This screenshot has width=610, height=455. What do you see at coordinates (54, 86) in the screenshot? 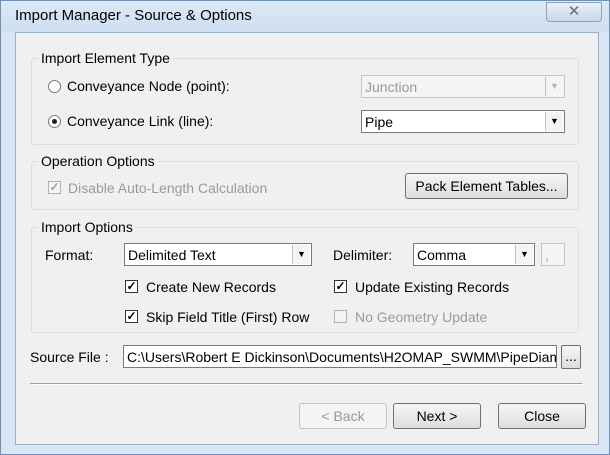
I see `conveyance-node-radio` at bounding box center [54, 86].